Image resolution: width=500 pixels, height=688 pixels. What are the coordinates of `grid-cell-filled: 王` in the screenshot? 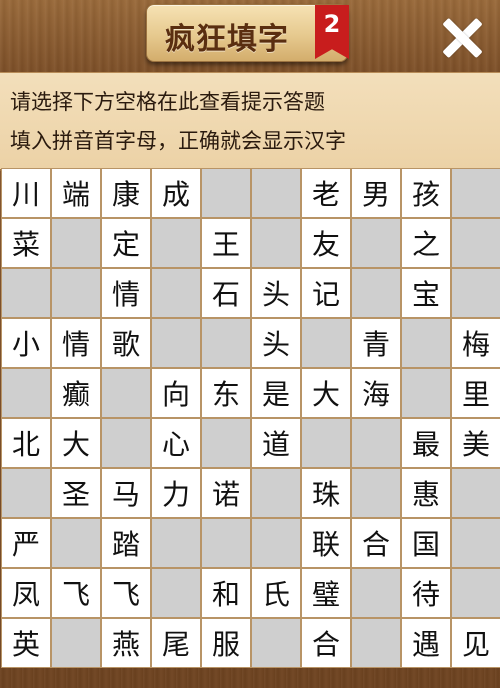 It's located at (226, 243).